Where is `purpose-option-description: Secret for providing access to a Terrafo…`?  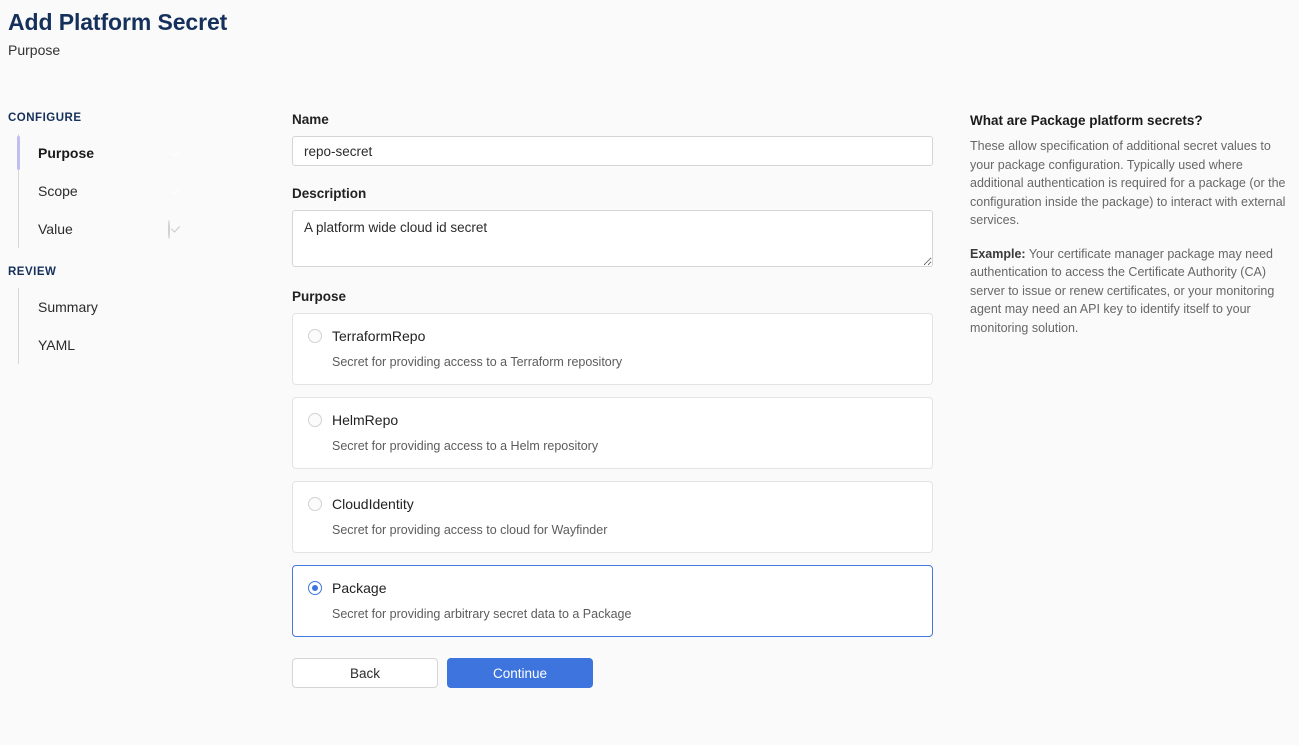 purpose-option-description: Secret for providing access to a Terrafo… is located at coordinates (477, 362).